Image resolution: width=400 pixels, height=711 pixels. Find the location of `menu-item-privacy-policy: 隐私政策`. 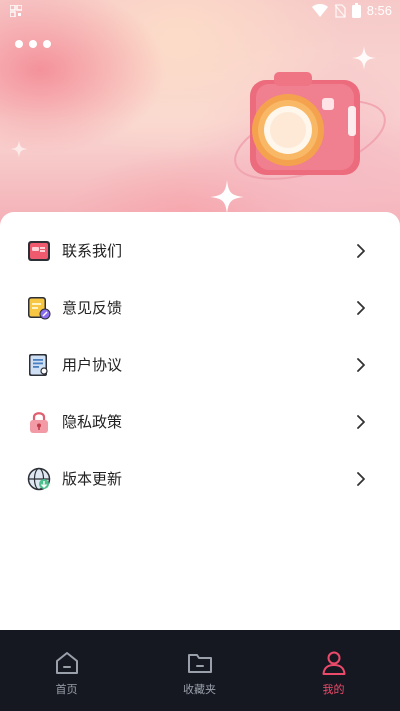

menu-item-privacy-policy: 隐私政策 is located at coordinates (200, 421).